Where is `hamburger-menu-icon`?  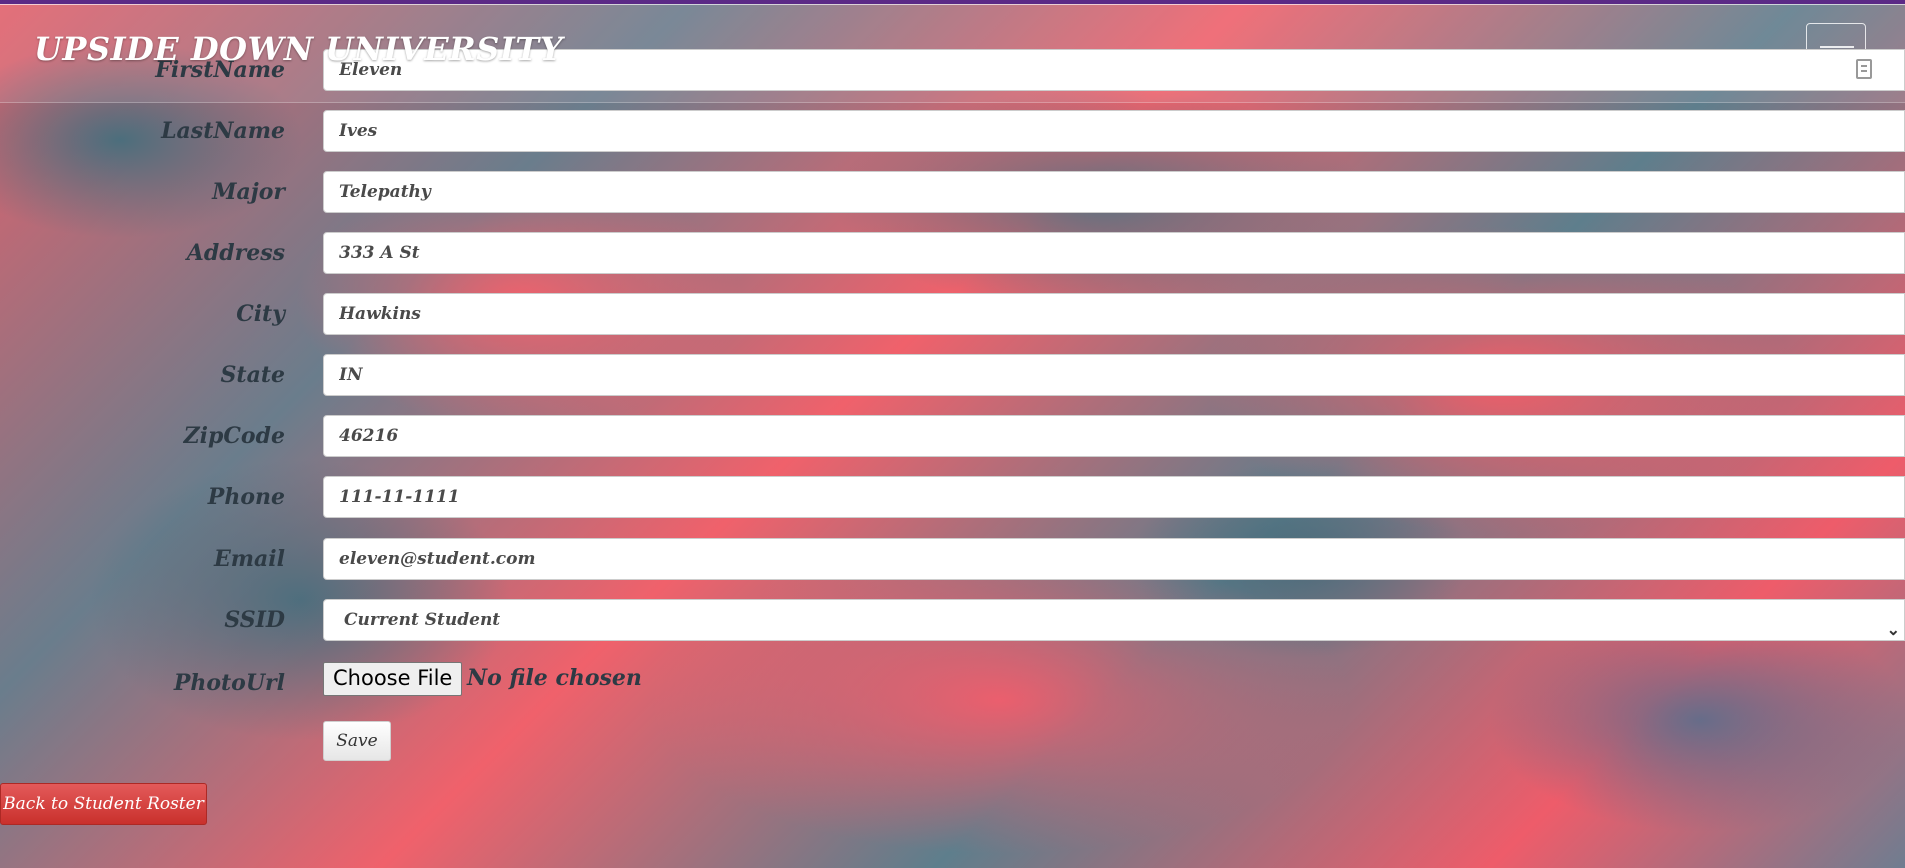 hamburger-menu-icon is located at coordinates (1837, 47).